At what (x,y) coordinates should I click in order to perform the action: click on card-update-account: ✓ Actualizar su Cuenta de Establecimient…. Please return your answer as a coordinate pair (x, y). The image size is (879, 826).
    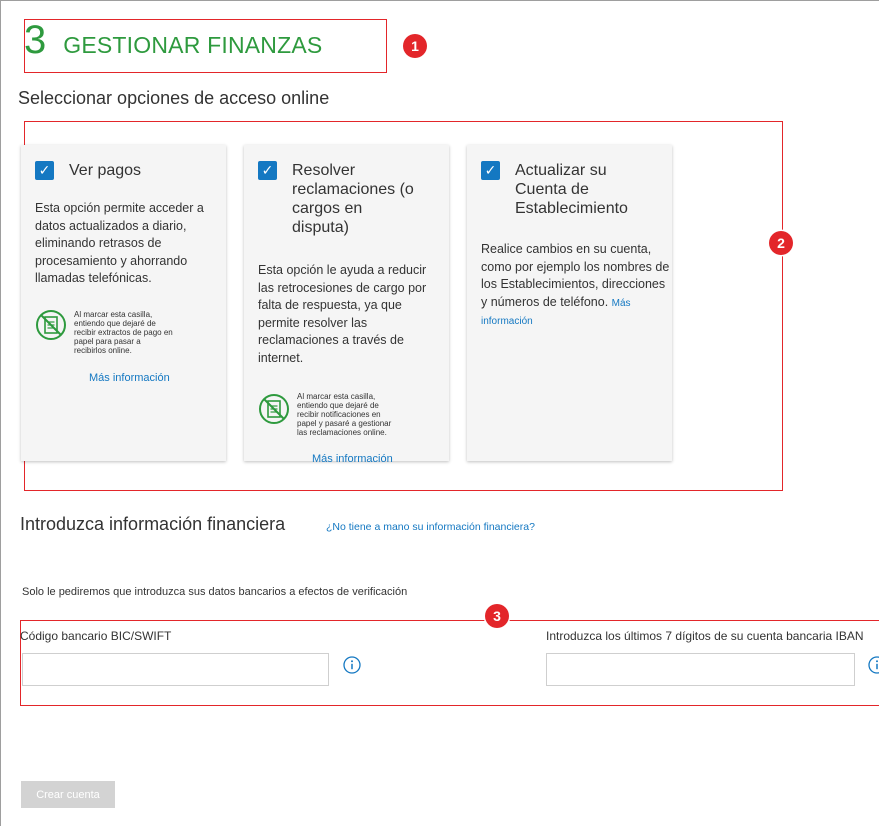
    Looking at the image, I should click on (569, 303).